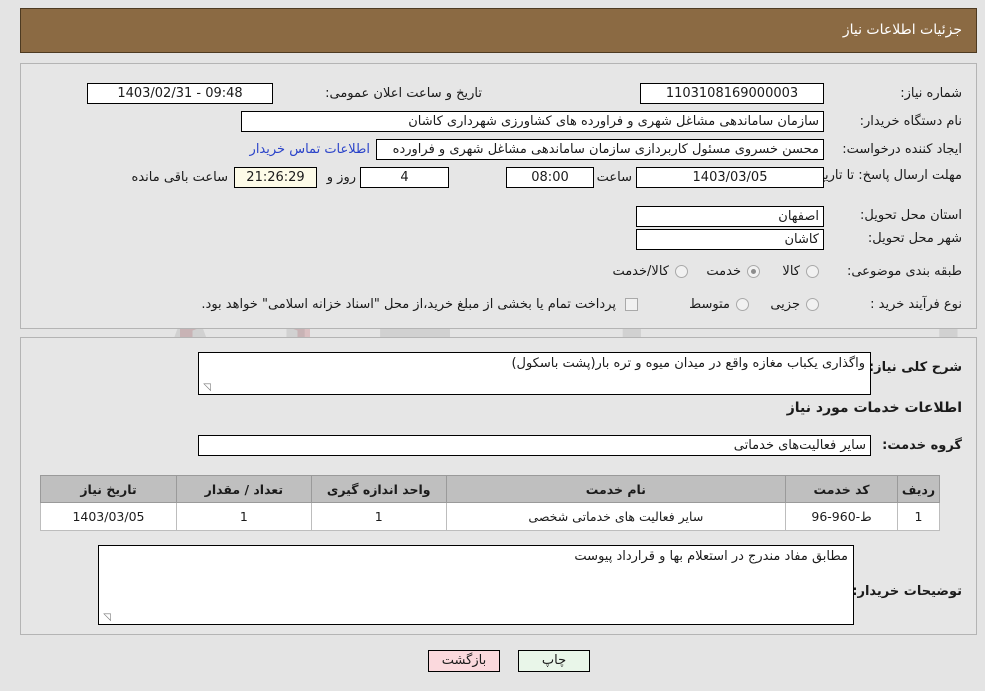 This screenshot has height=691, width=985. Describe the element at coordinates (907, 591) in the screenshot. I see `buyer-notes-label: توضیحات خریدار:` at that location.